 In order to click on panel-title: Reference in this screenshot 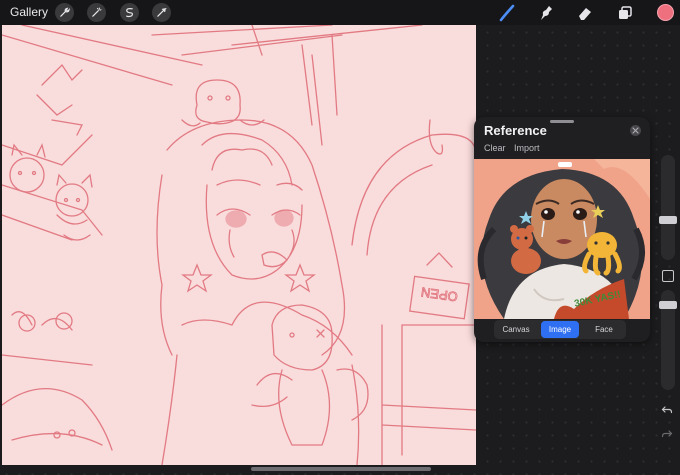, I will do `click(515, 130)`.